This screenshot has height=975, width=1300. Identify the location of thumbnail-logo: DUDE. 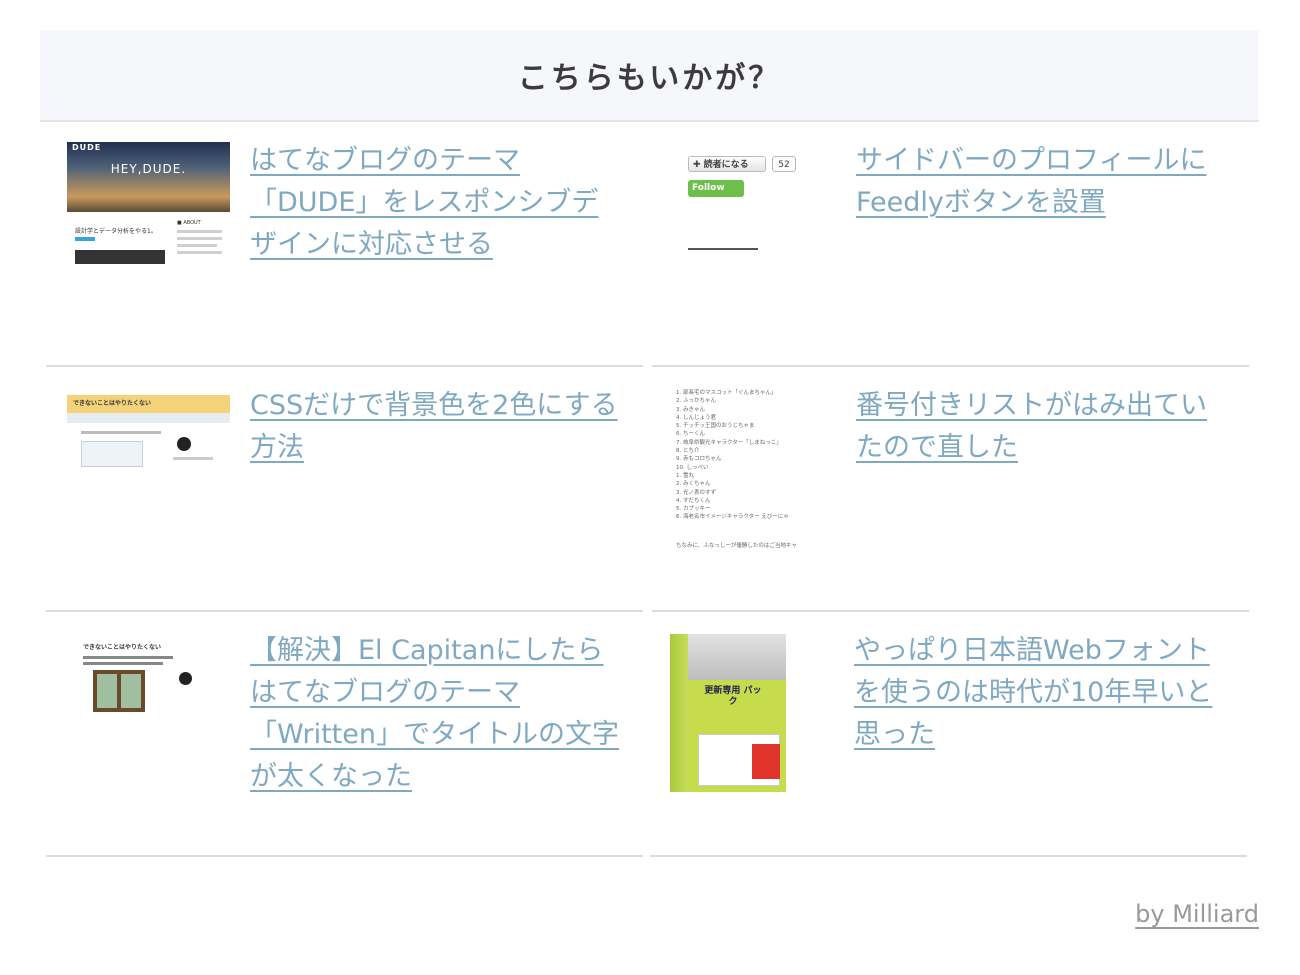
(87, 147).